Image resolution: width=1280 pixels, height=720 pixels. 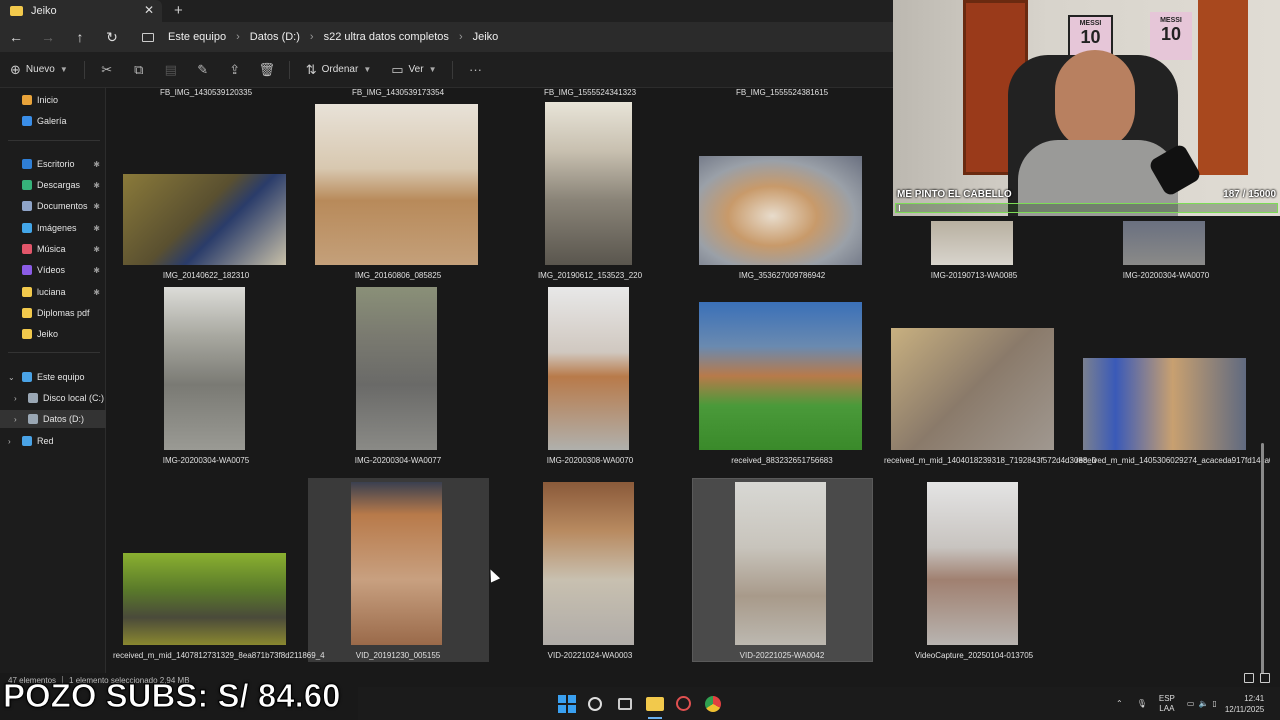 What do you see at coordinates (53, 313) in the screenshot?
I see `sidebar-item-diplomas: Diplomas pdf` at bounding box center [53, 313].